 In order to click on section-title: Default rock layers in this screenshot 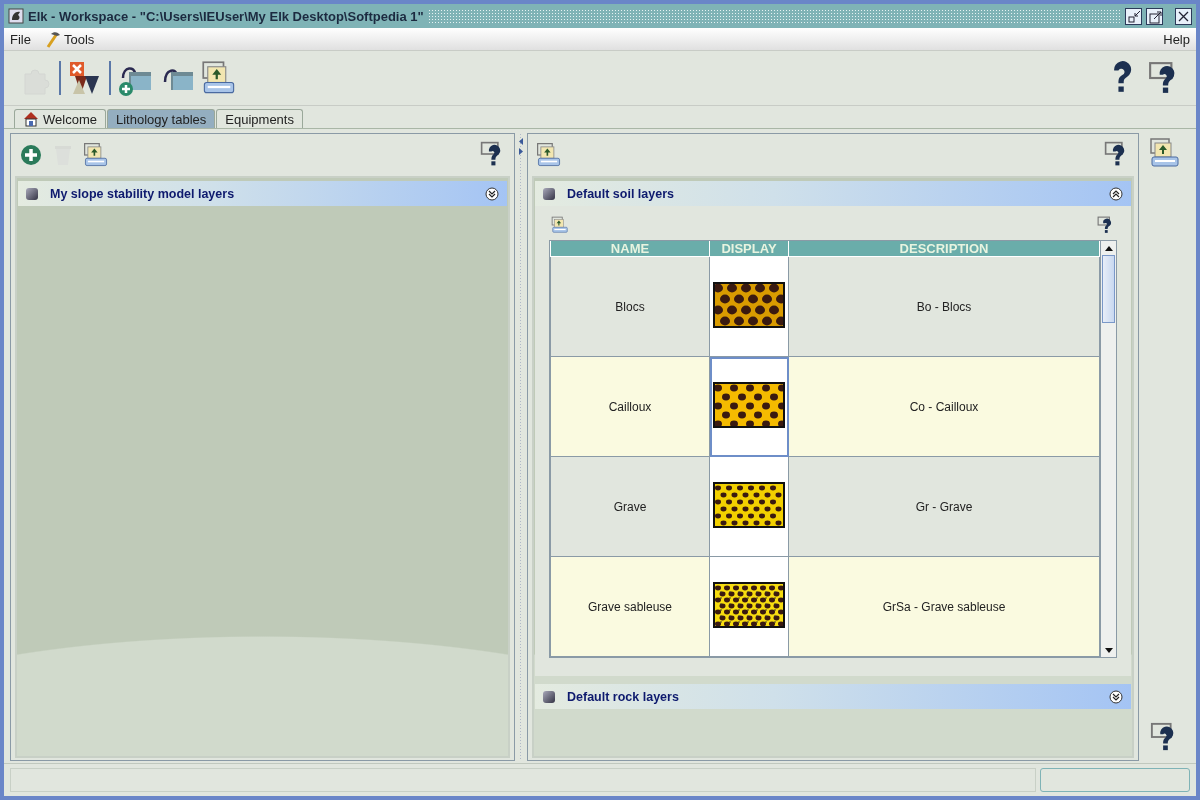, I will do `click(623, 696)`.